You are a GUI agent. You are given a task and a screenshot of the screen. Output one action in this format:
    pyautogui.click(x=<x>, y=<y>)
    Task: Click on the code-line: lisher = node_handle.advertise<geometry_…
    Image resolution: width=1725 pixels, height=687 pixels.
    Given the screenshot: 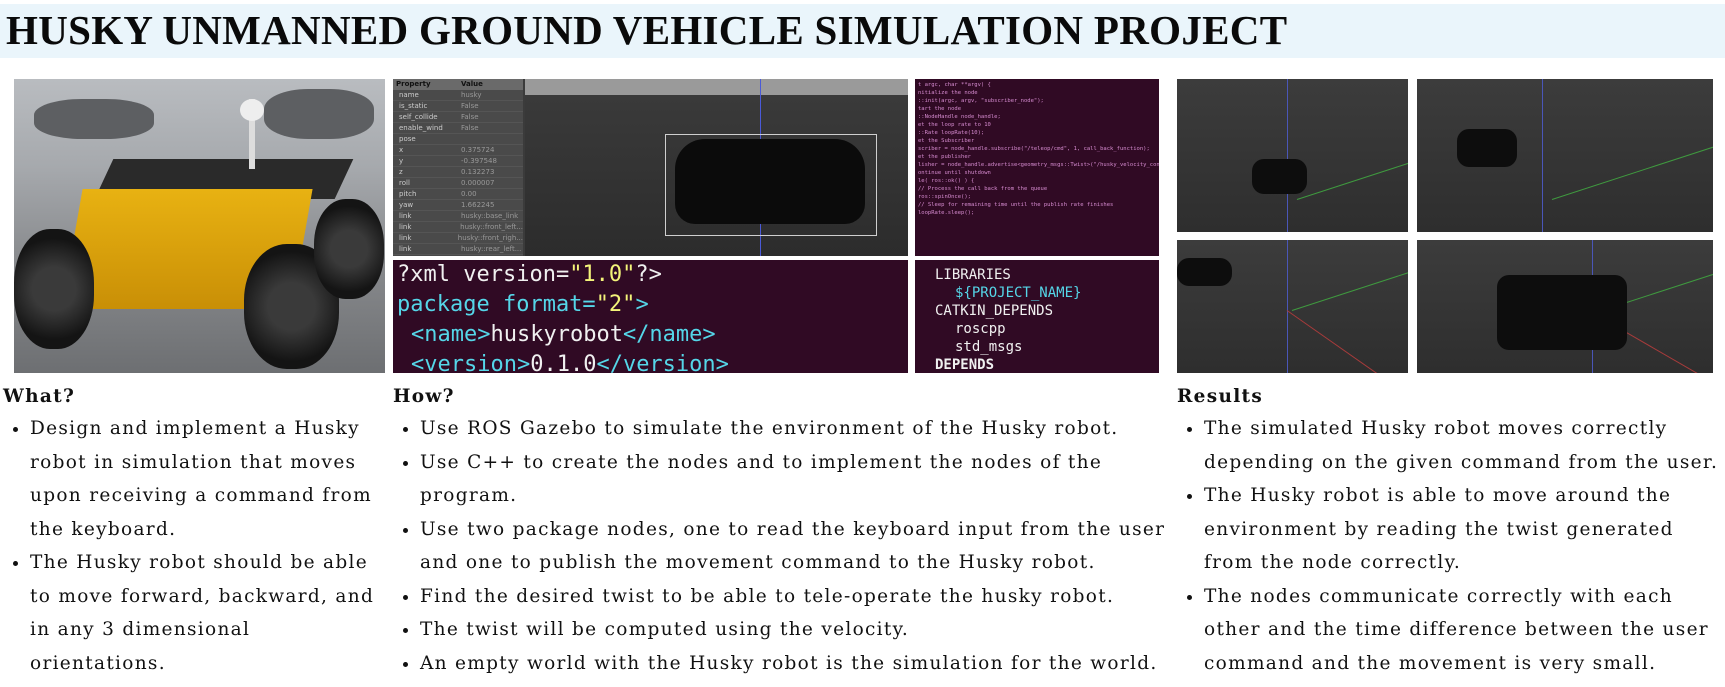 What is the action you would take?
    pyautogui.click(x=1038, y=165)
    